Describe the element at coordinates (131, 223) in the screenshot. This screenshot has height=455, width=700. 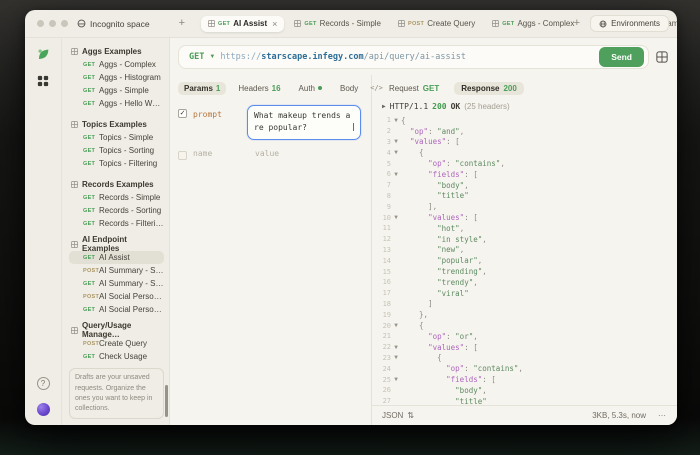
I see `request-label: Records - Filtering` at that location.